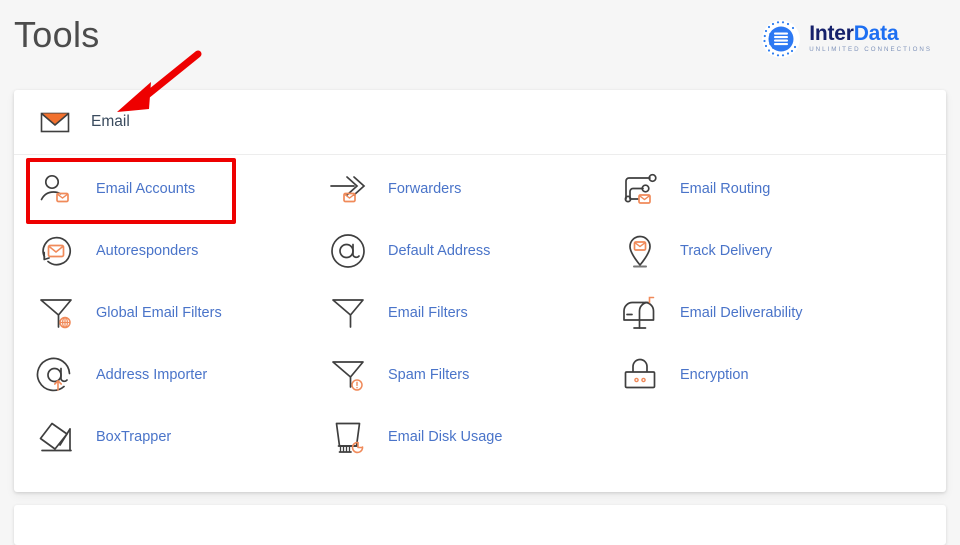 Image resolution: width=960 pixels, height=545 pixels. I want to click on tool-item-autoresponders: Autoresponders, so click(171, 251).